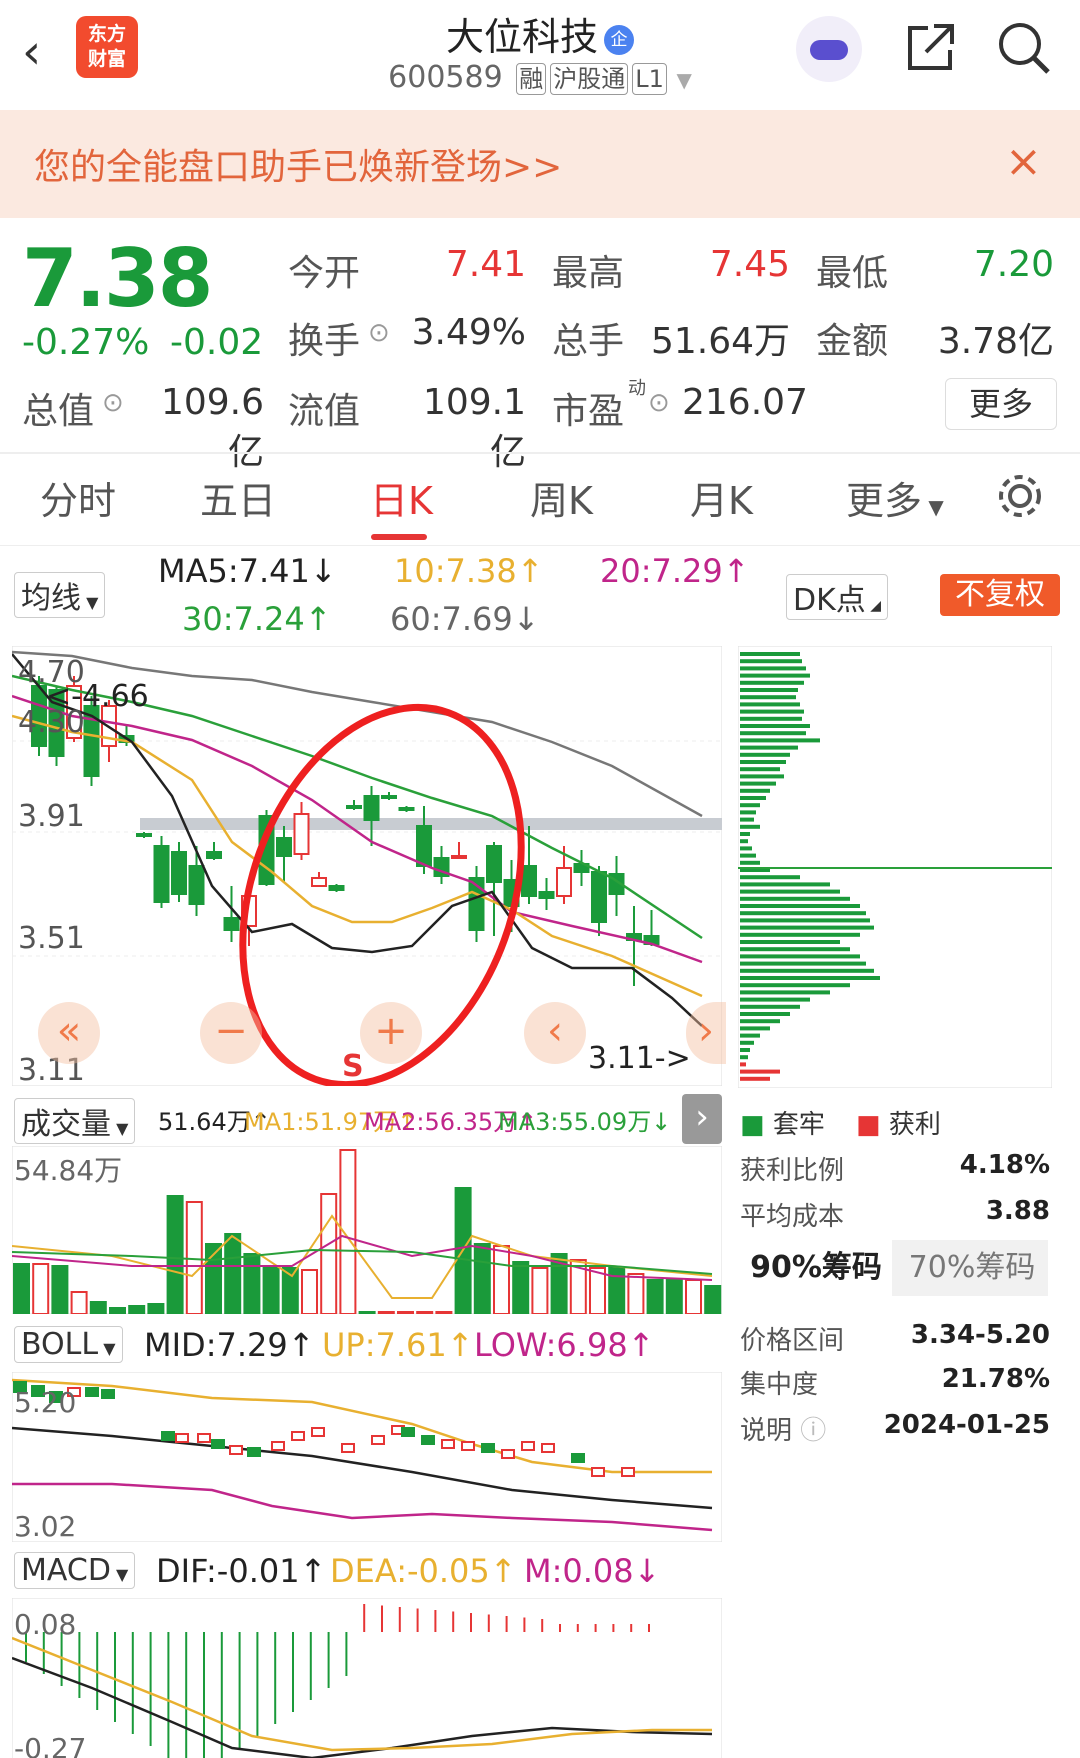 Image resolution: width=1080 pixels, height=1758 pixels. Describe the element at coordinates (78, 497) in the screenshot. I see `tab-intraday: 分时` at that location.